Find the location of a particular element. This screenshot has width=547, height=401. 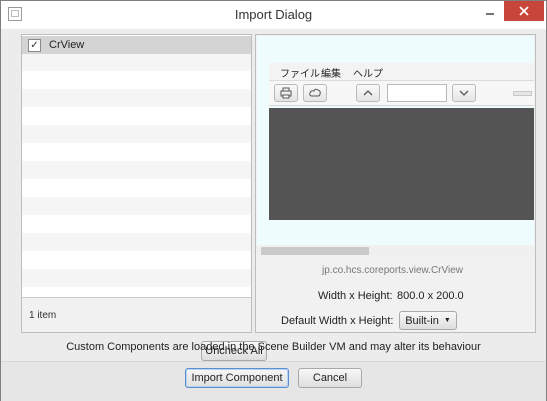

preview-horizontal-scrollbar is located at coordinates (395, 251).